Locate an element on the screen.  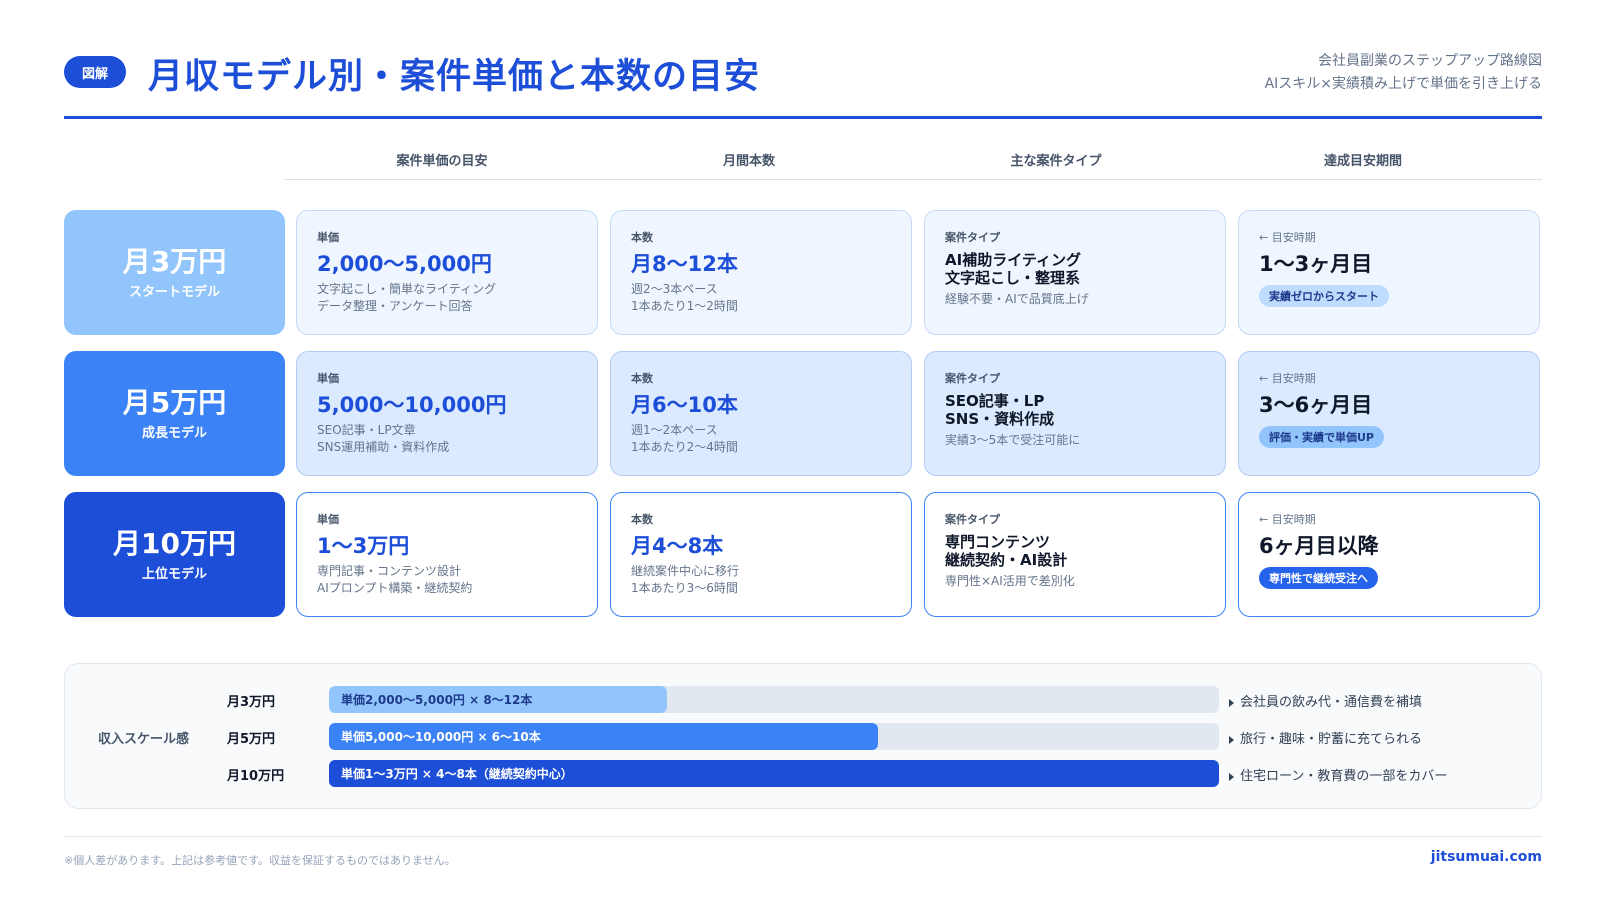
diagram-badge: 図解 is located at coordinates (95, 72).